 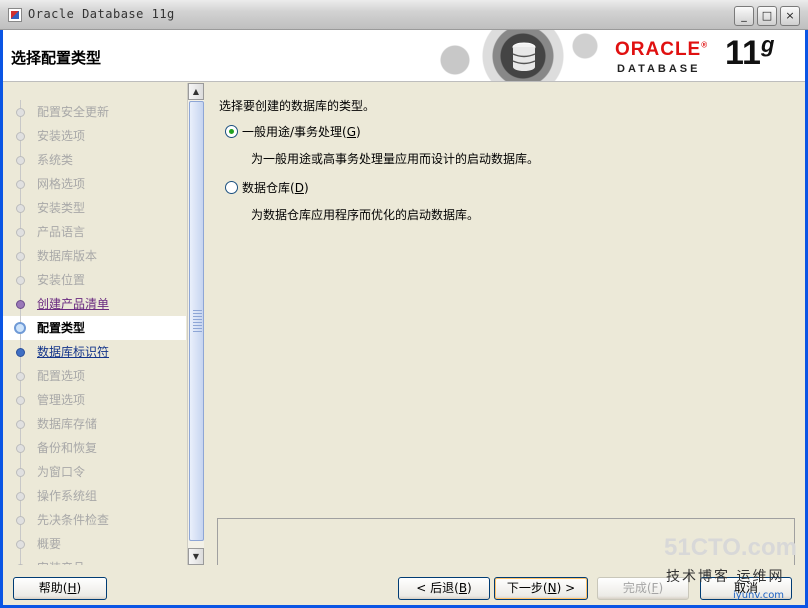 I want to click on prompt-text: 选择要创建的数据库的类型。, so click(x=297, y=106).